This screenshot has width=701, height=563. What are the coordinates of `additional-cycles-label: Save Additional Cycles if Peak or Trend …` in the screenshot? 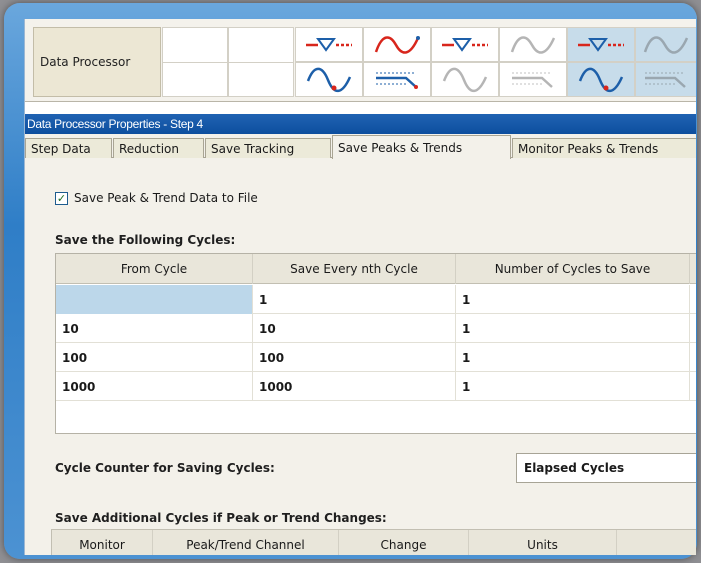 It's located at (221, 518).